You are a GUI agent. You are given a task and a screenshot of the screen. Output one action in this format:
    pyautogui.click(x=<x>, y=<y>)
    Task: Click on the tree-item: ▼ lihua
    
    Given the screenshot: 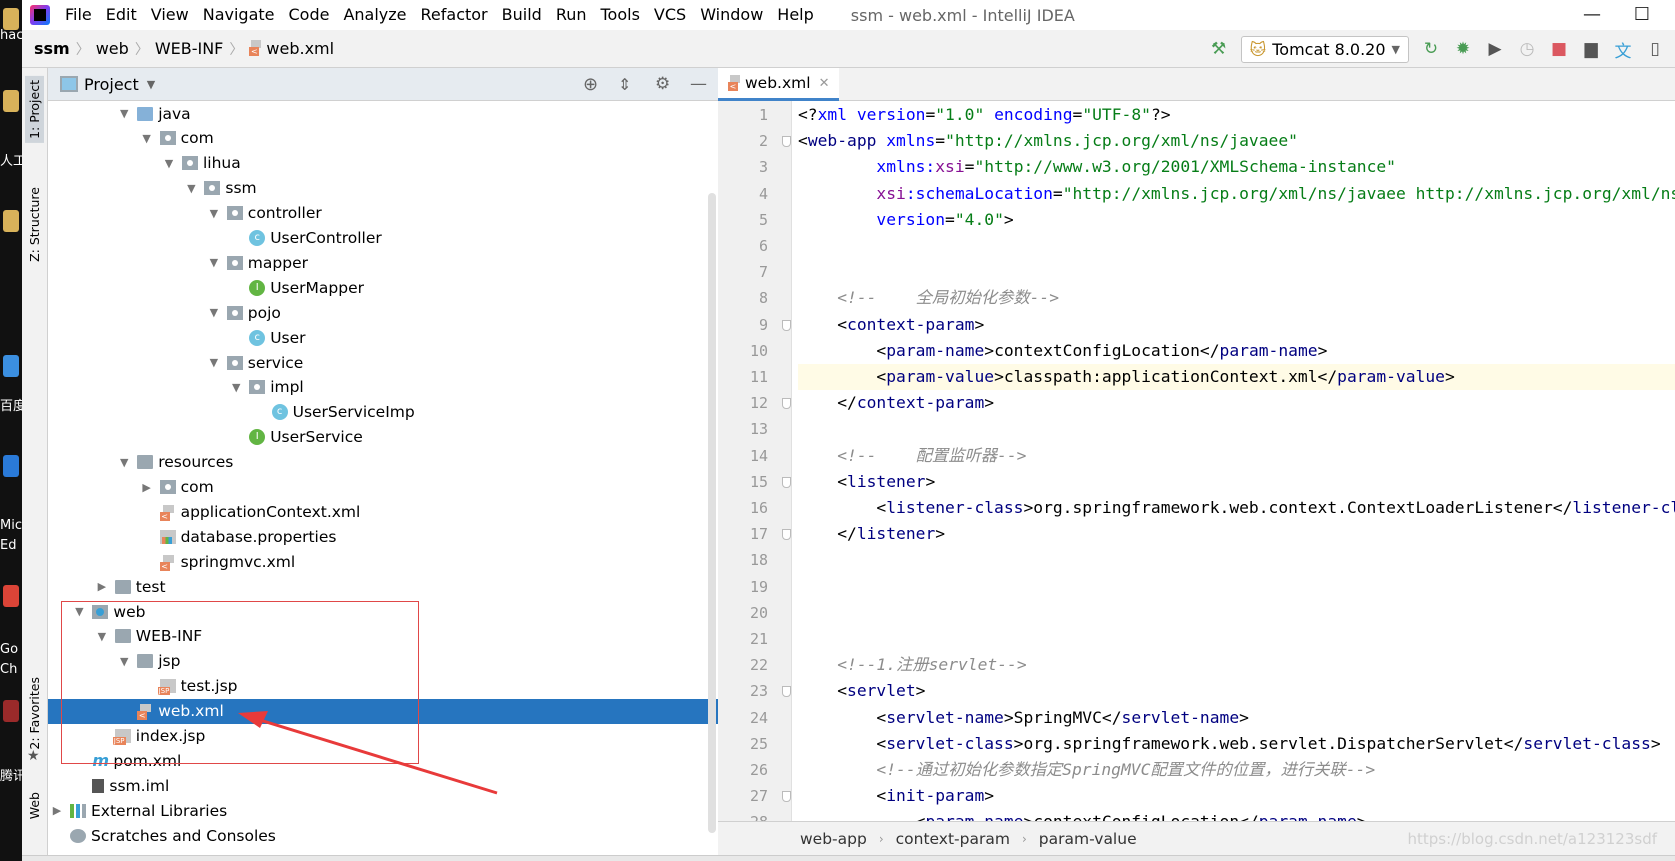 What is the action you would take?
    pyautogui.click(x=383, y=163)
    